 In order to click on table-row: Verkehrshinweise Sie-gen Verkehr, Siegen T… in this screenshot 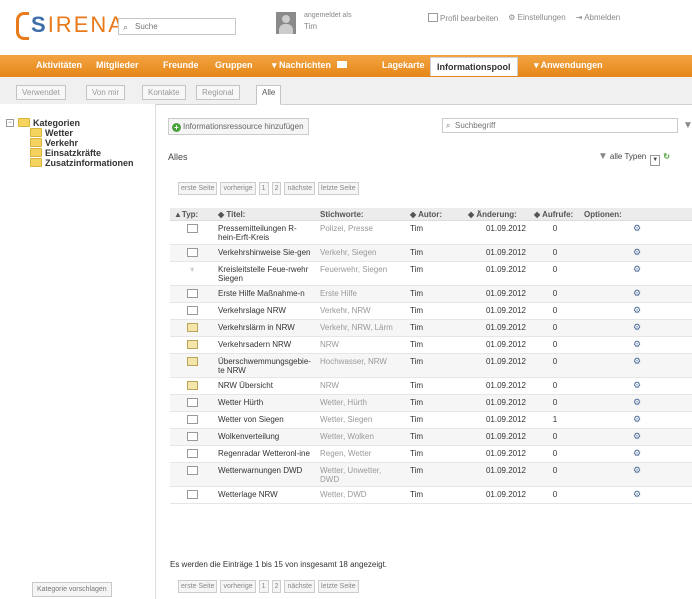, I will do `click(431, 253)`.